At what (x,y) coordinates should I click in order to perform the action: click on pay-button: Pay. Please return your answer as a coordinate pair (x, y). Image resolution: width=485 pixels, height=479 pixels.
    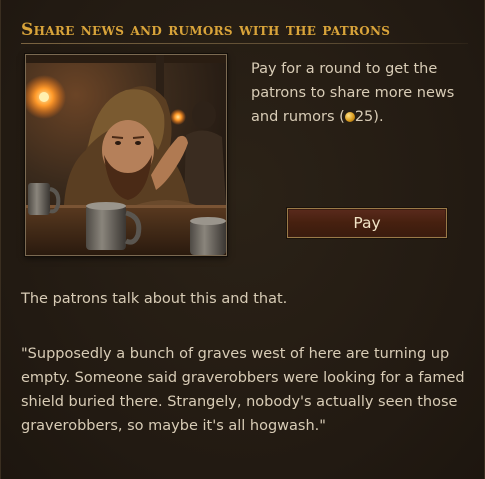
    Looking at the image, I should click on (367, 223).